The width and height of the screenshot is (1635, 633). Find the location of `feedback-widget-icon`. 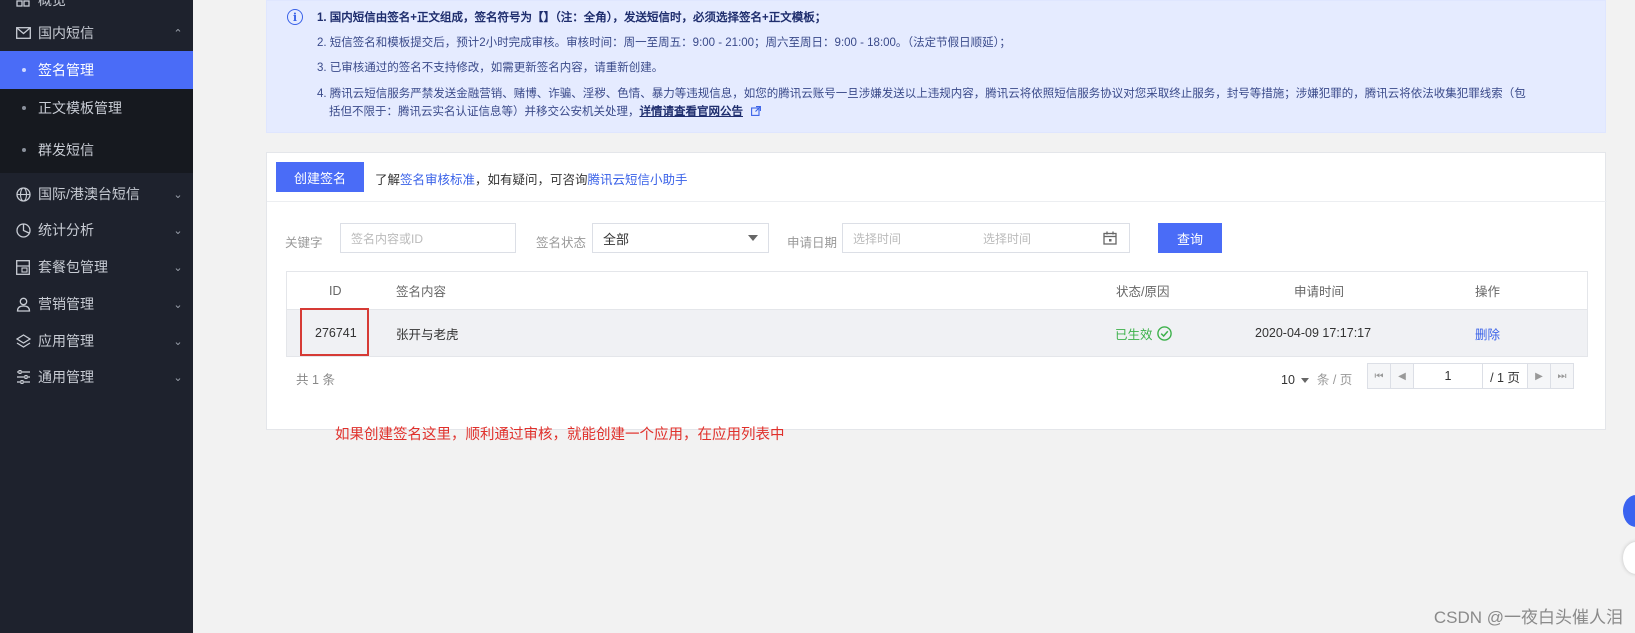

feedback-widget-icon is located at coordinates (1629, 558).